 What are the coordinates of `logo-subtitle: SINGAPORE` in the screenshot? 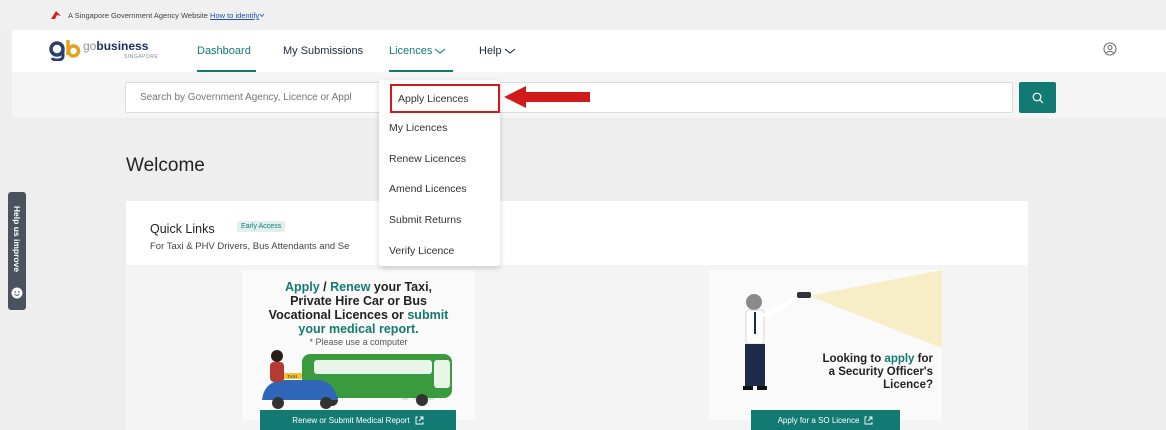 It's located at (141, 57).